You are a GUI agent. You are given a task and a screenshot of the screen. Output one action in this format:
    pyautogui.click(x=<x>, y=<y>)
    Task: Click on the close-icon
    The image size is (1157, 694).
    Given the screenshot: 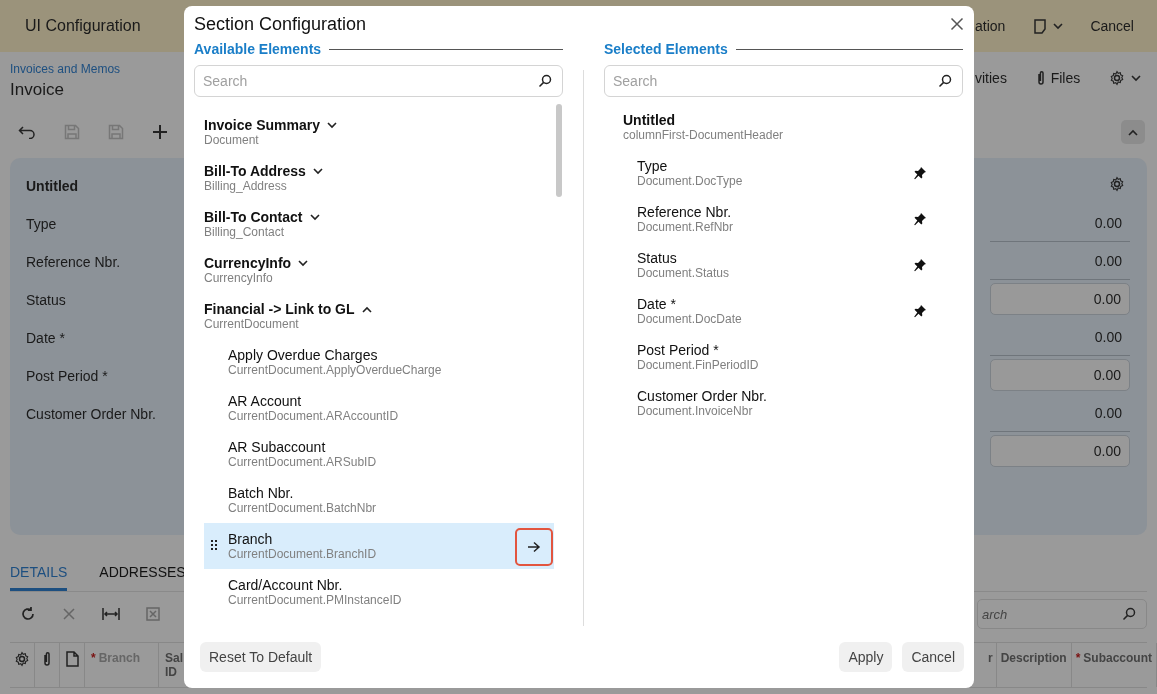 What is the action you would take?
    pyautogui.click(x=957, y=24)
    